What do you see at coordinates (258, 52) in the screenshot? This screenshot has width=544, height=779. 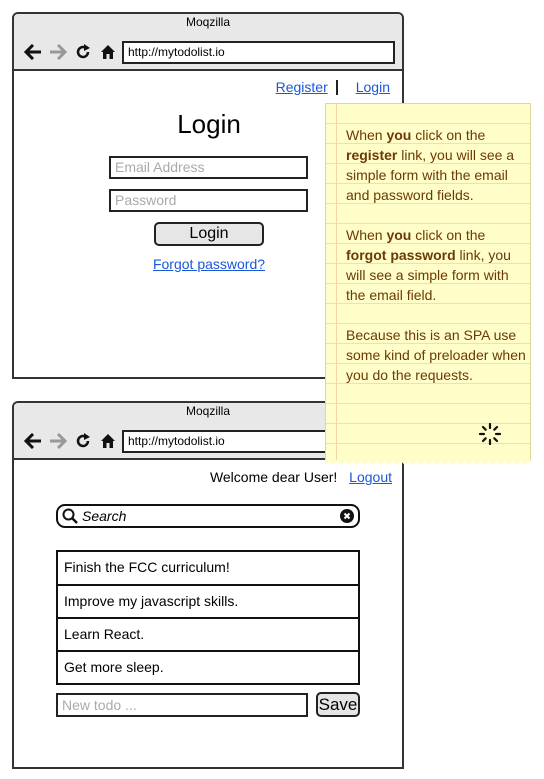 I see `url-bar: http://mytodolist.io` at bounding box center [258, 52].